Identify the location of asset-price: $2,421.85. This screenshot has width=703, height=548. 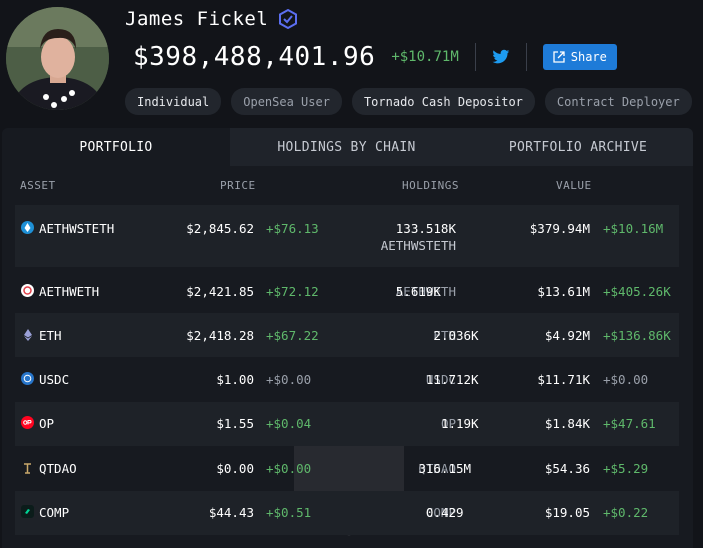
(220, 291).